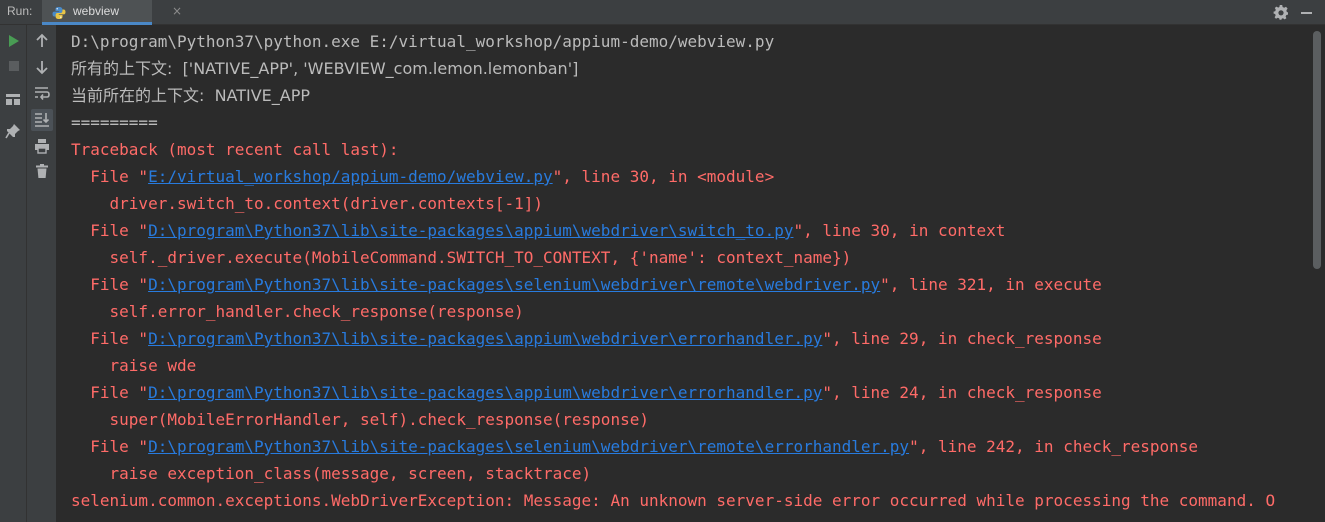  I want to click on tab-title: webview, so click(96, 11).